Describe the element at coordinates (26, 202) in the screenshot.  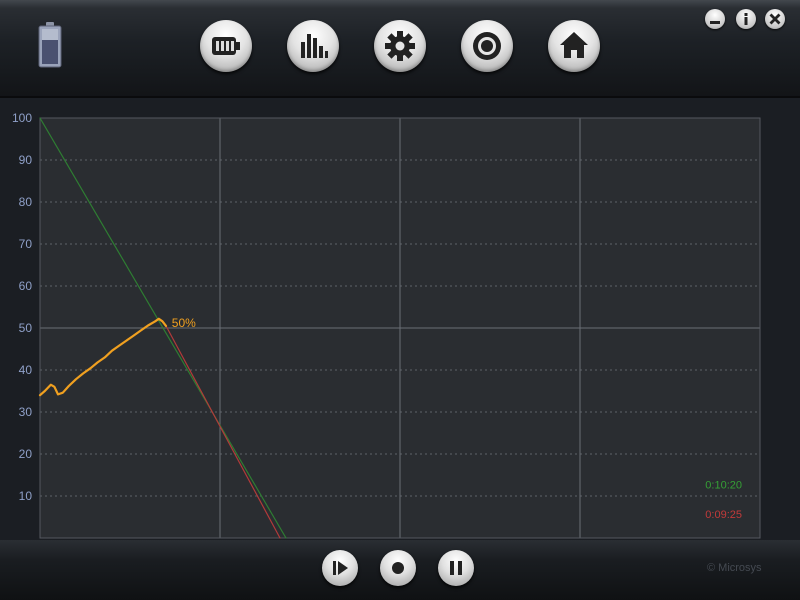
I see `y-tick-label: 80` at that location.